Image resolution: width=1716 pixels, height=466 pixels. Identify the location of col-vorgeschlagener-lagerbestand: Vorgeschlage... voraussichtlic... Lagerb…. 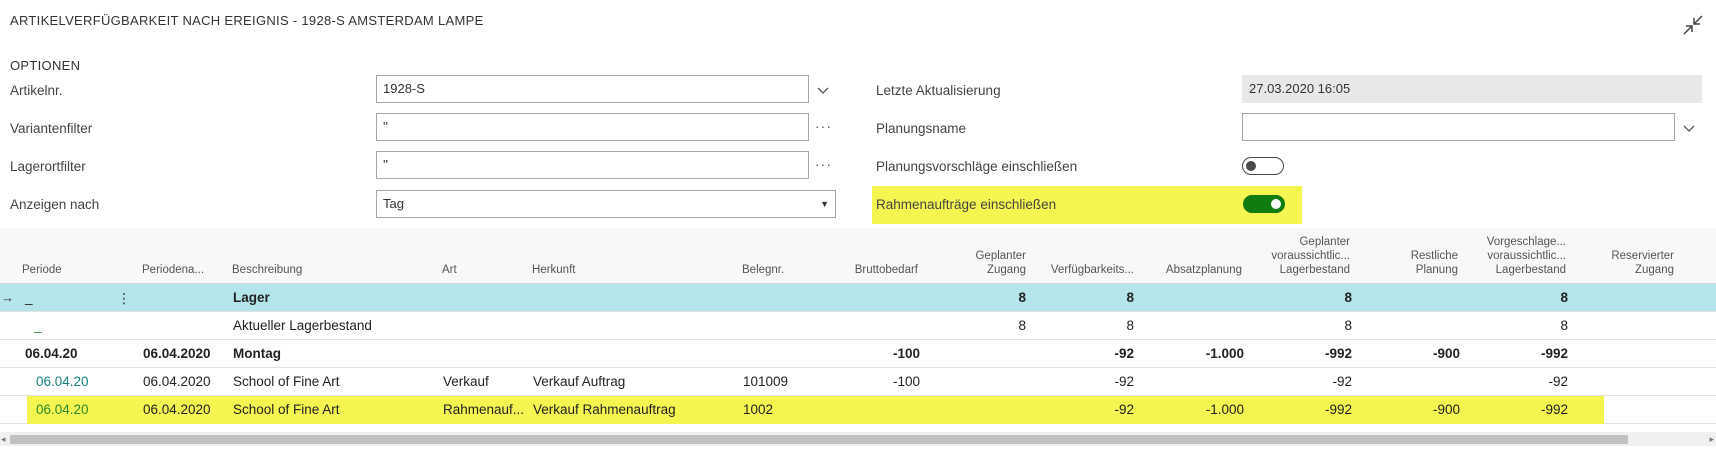
(1514, 256).